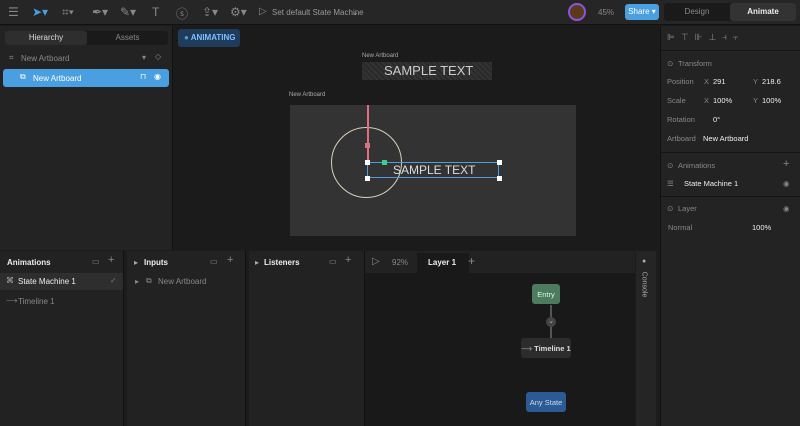  Describe the element at coordinates (137, 281) in the screenshot. I see `expand-icon: ▸` at that location.